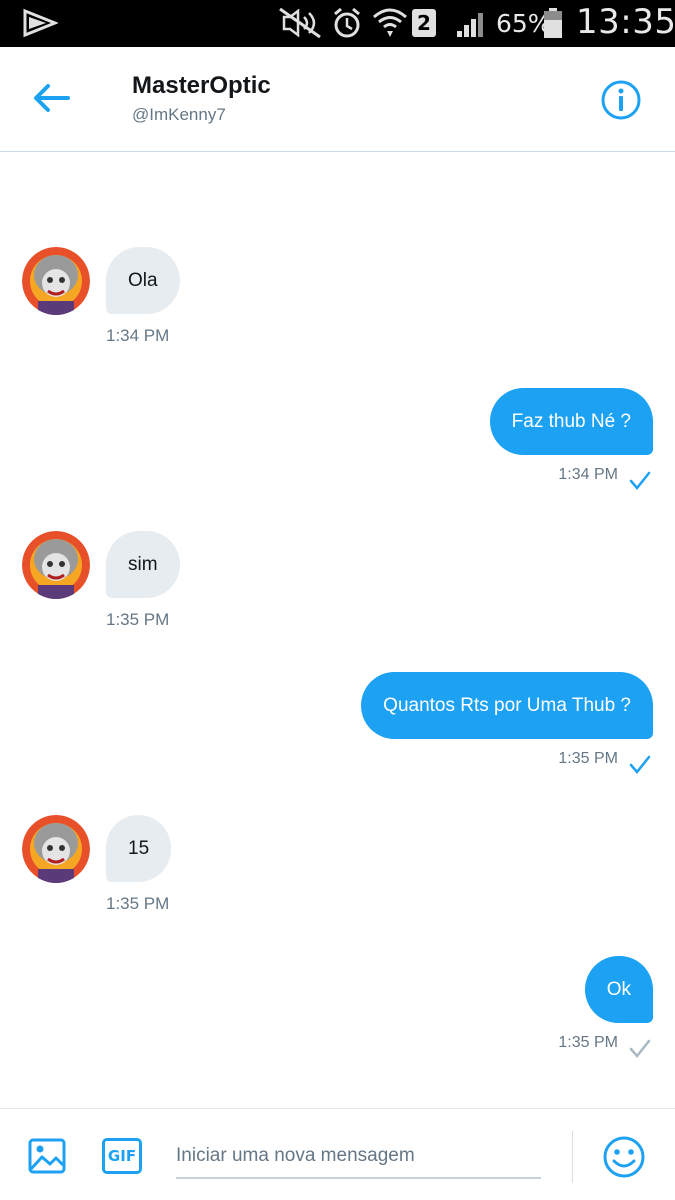 The image size is (675, 1200). I want to click on status-bar: 2 65% 13:35, so click(337, 23).